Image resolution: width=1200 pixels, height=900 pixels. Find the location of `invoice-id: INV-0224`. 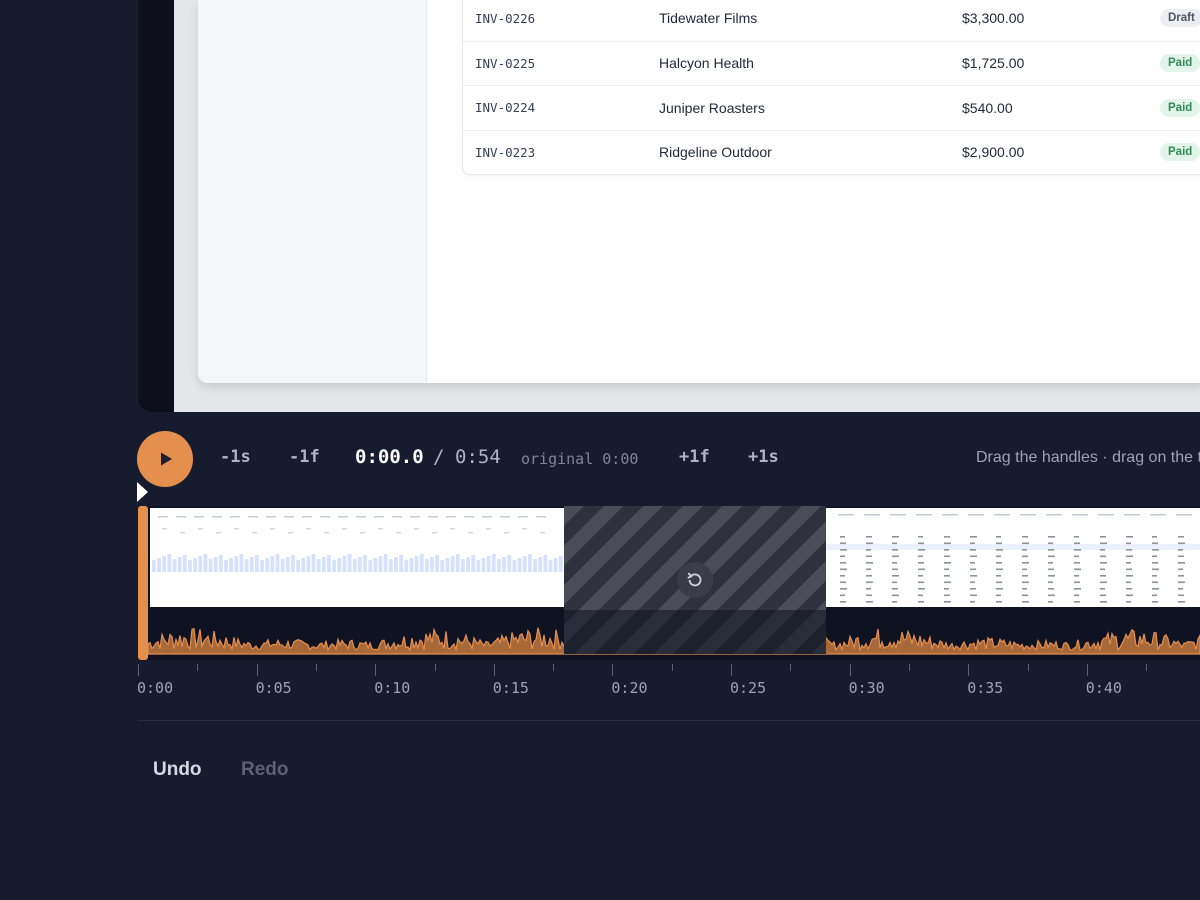

invoice-id: INV-0224 is located at coordinates (505, 108).